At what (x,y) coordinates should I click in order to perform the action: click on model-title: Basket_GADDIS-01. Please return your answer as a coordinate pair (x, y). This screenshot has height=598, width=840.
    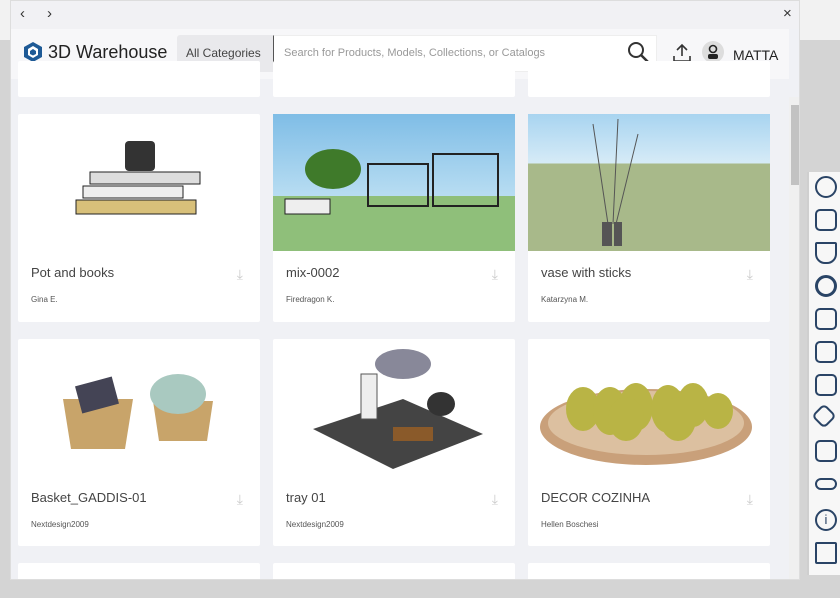
    Looking at the image, I should click on (89, 497).